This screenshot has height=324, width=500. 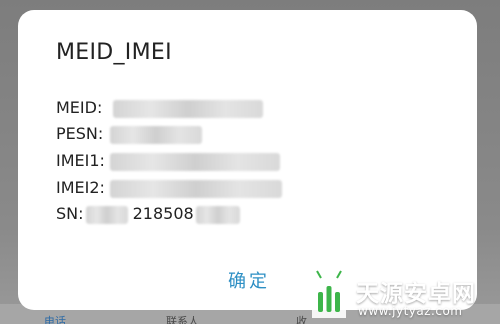 I want to click on imei1-label: IMEI1:, so click(x=80, y=160).